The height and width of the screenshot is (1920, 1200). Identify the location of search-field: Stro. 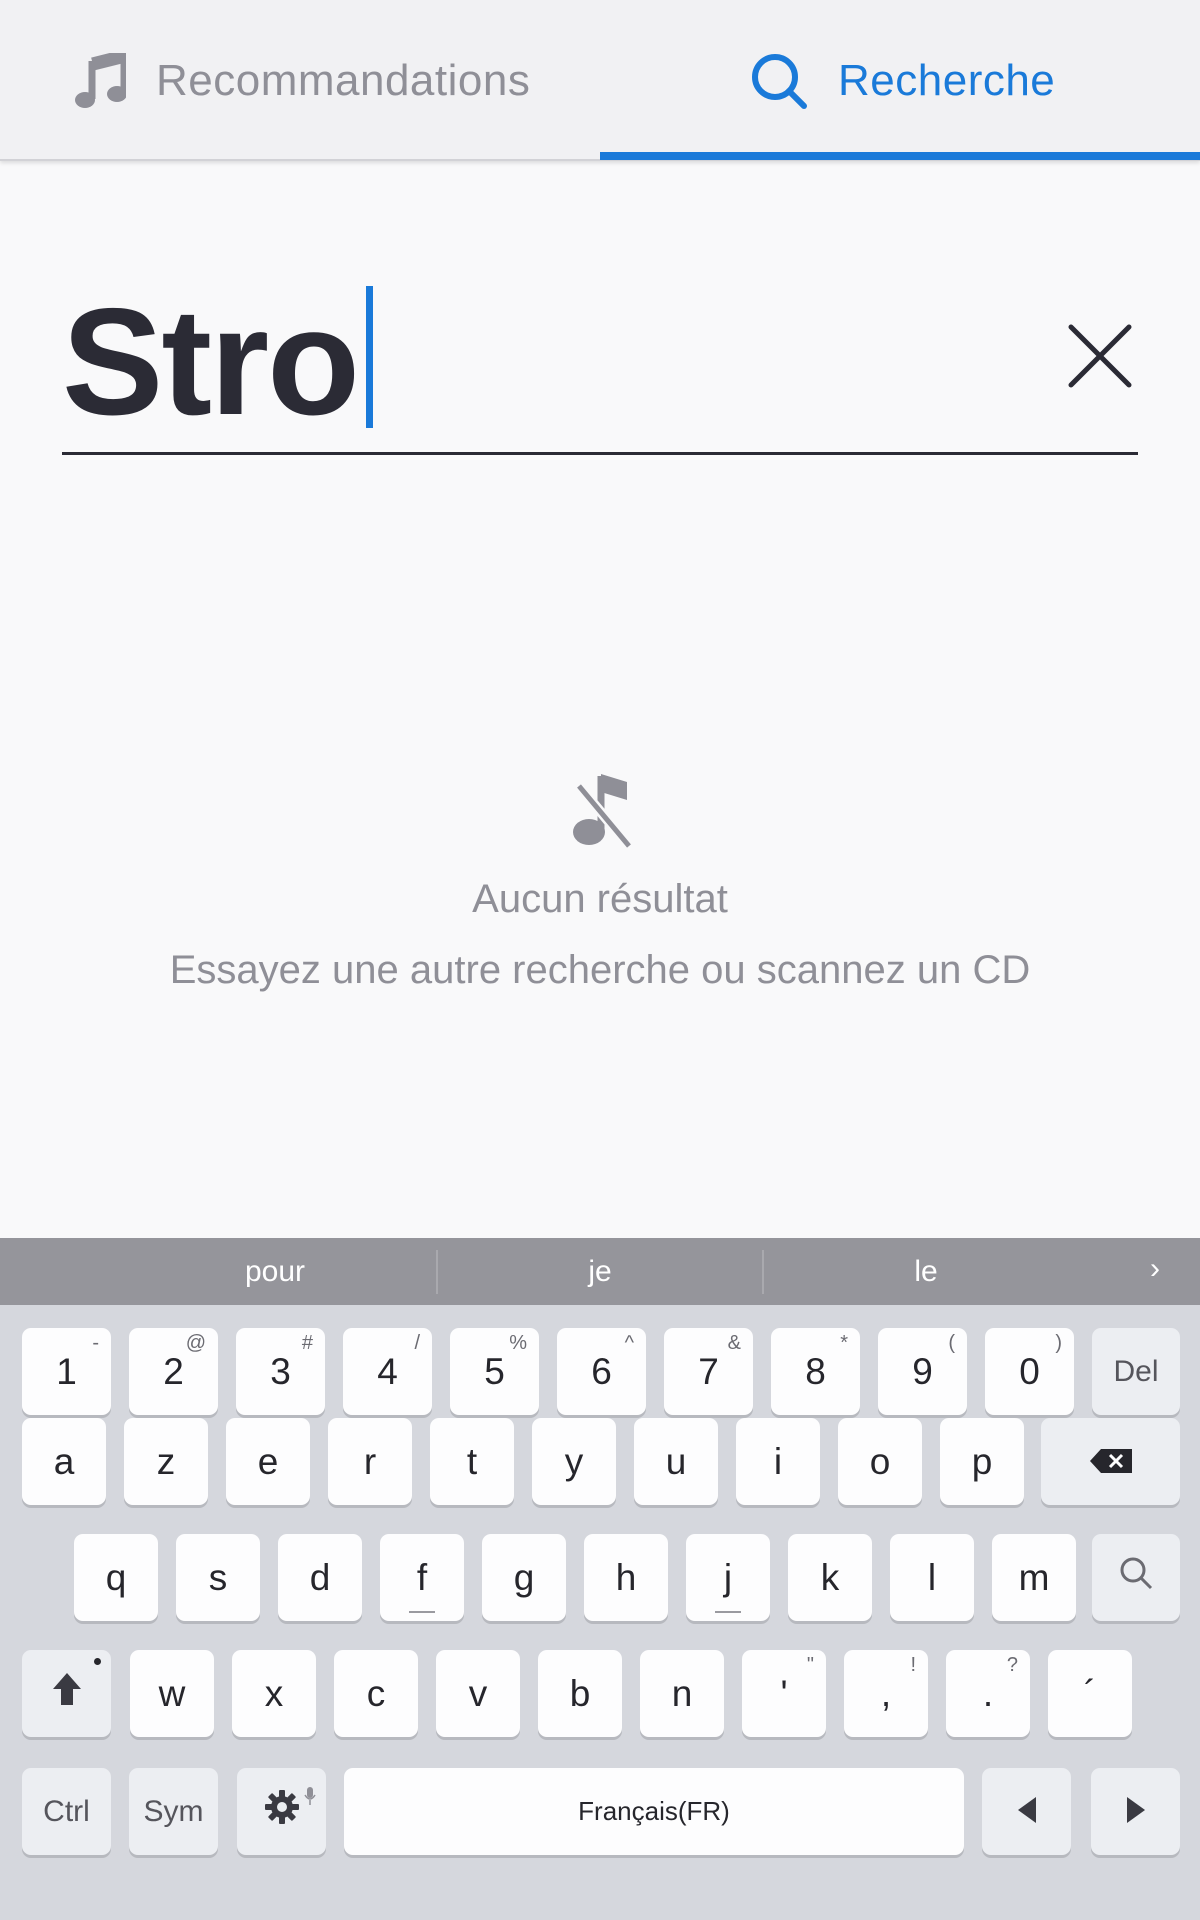
(600, 362).